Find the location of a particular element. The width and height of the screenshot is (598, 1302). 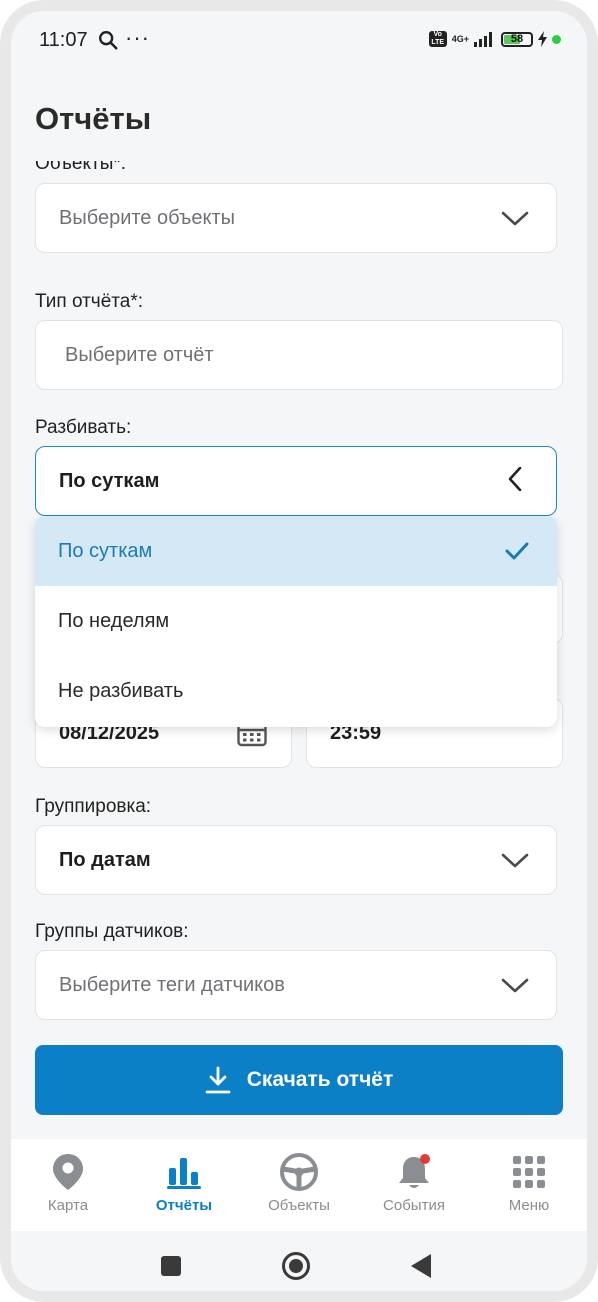

split-option: По неделям is located at coordinates (296, 621).